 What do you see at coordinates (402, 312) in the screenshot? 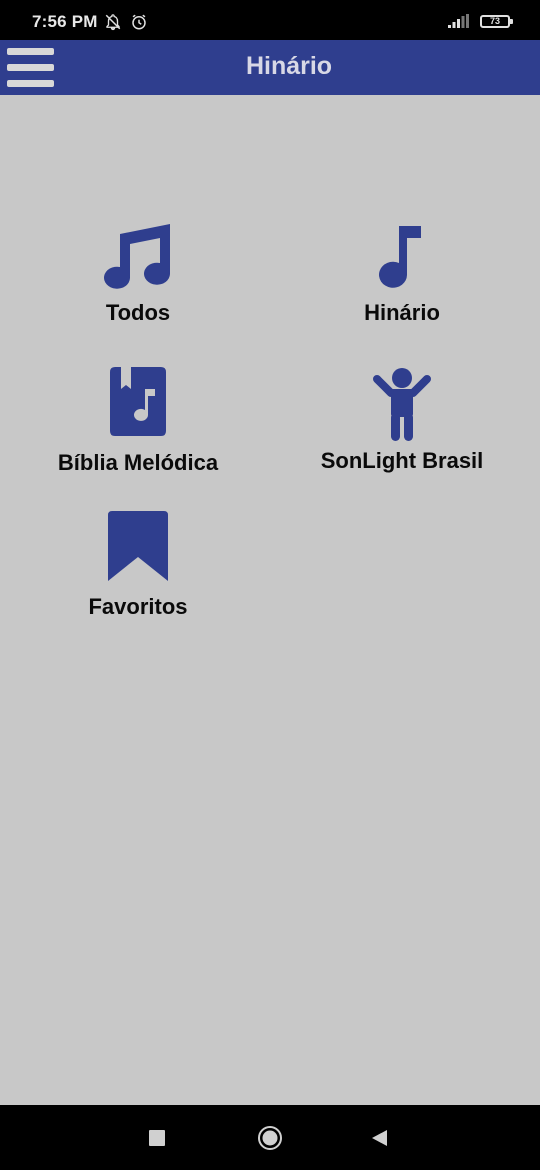
I see `menu-item-label: Hinário` at bounding box center [402, 312].